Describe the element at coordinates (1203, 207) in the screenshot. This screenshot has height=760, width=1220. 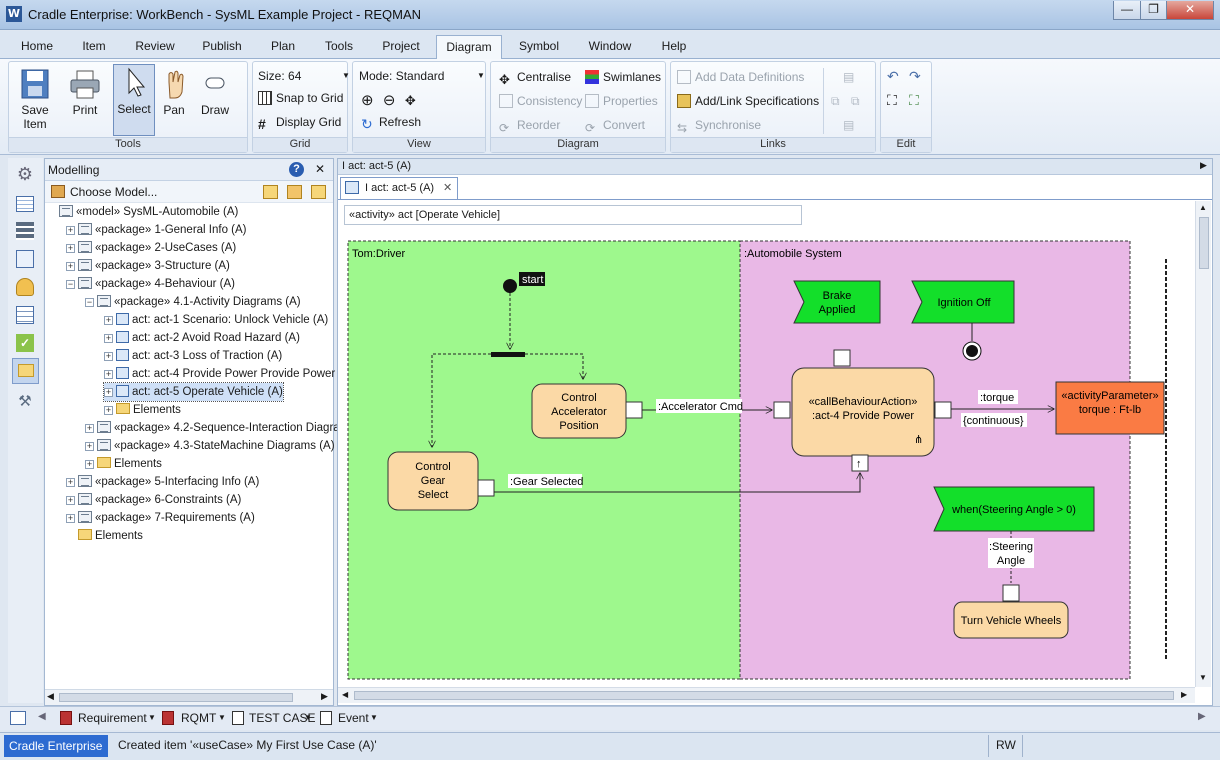
I see `scroll-up-icon: ▲` at that location.